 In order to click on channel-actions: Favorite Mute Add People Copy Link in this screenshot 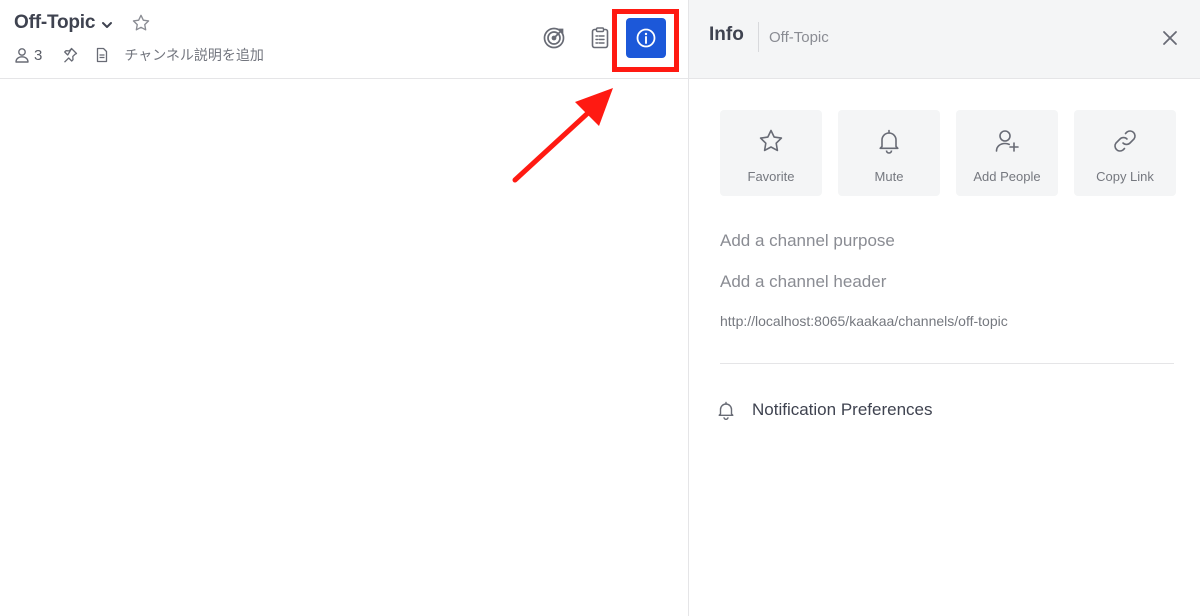, I will do `click(948, 153)`.